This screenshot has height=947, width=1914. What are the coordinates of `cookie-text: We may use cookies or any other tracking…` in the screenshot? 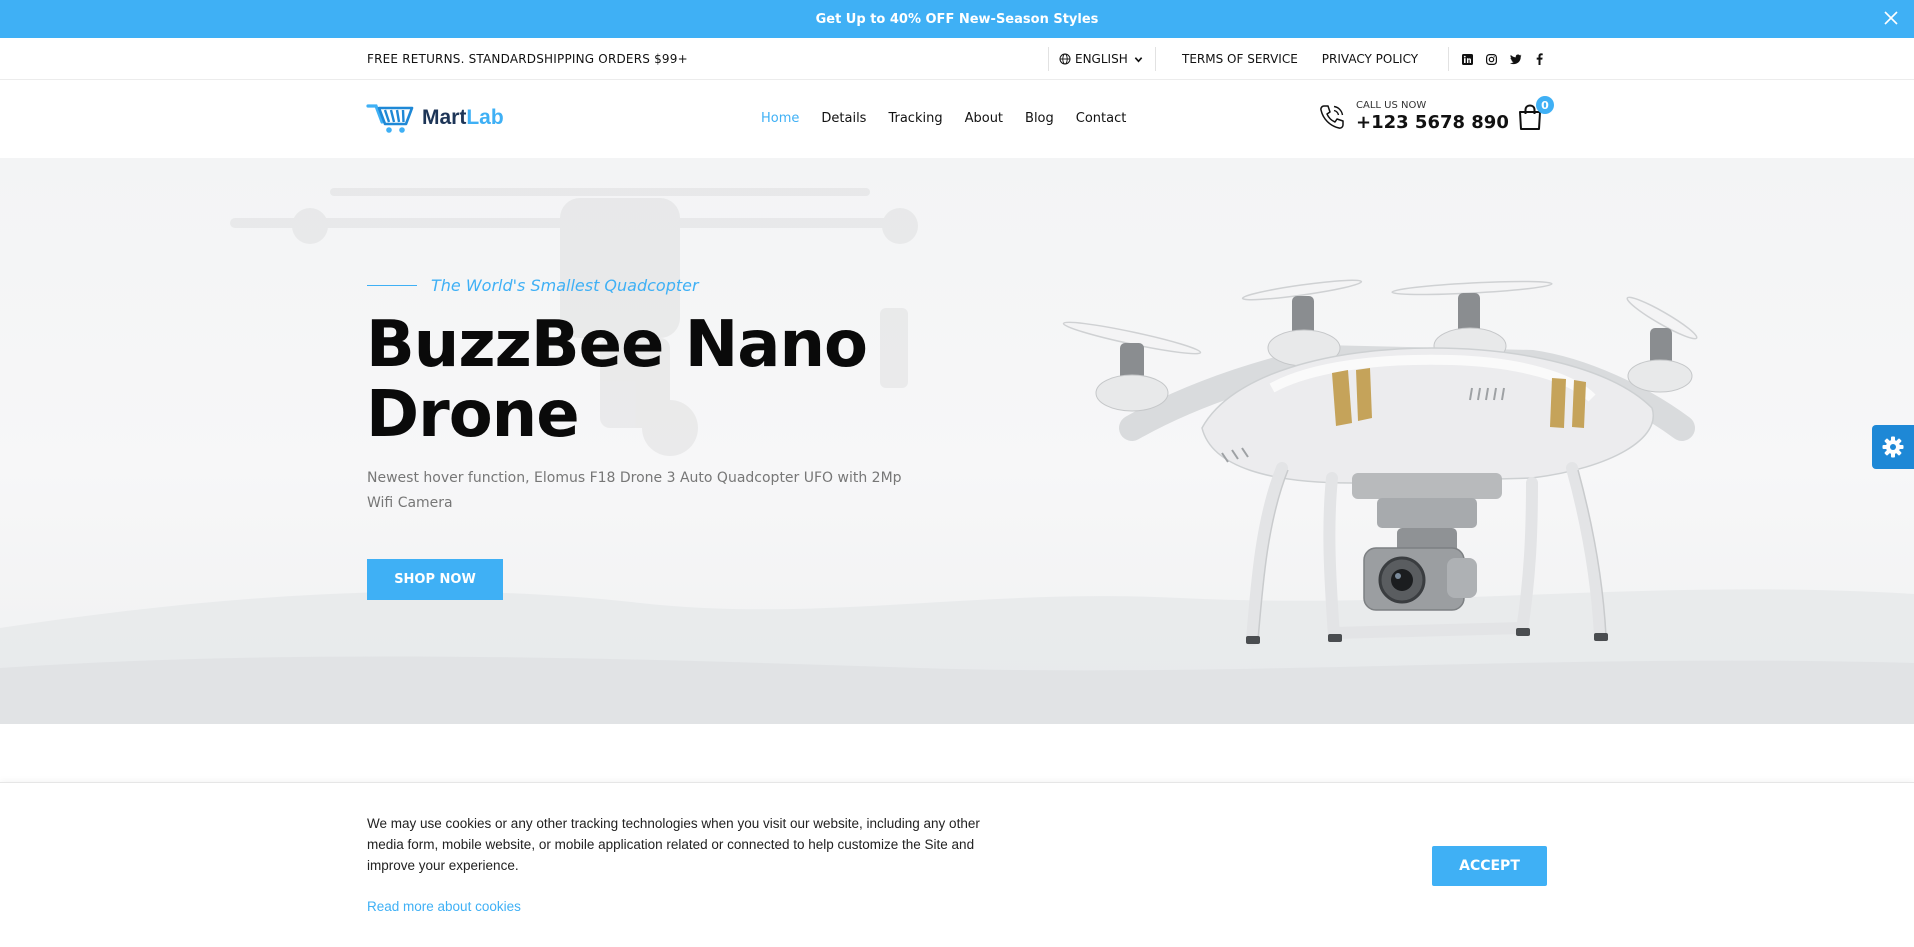 It's located at (673, 844).